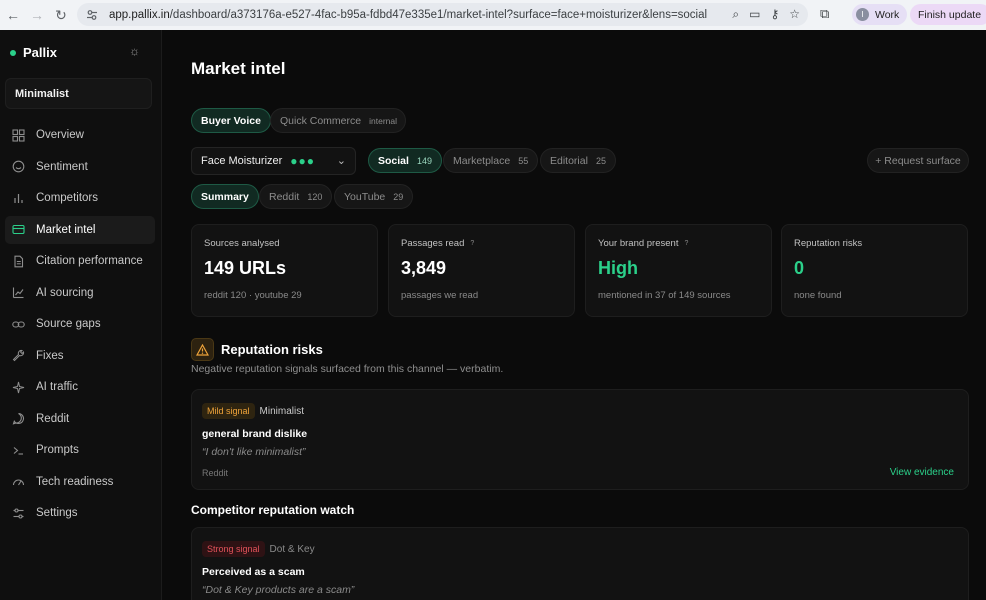  I want to click on tab-buyer-voice: Buyer Voice, so click(231, 120).